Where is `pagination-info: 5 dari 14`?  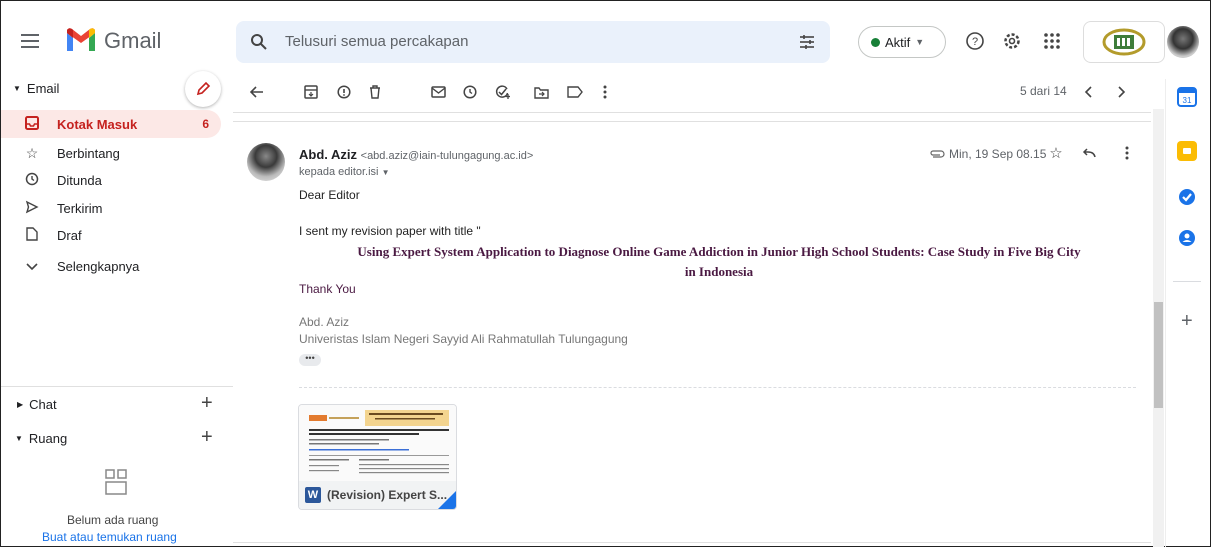 pagination-info: 5 dari 14 is located at coordinates (1043, 91).